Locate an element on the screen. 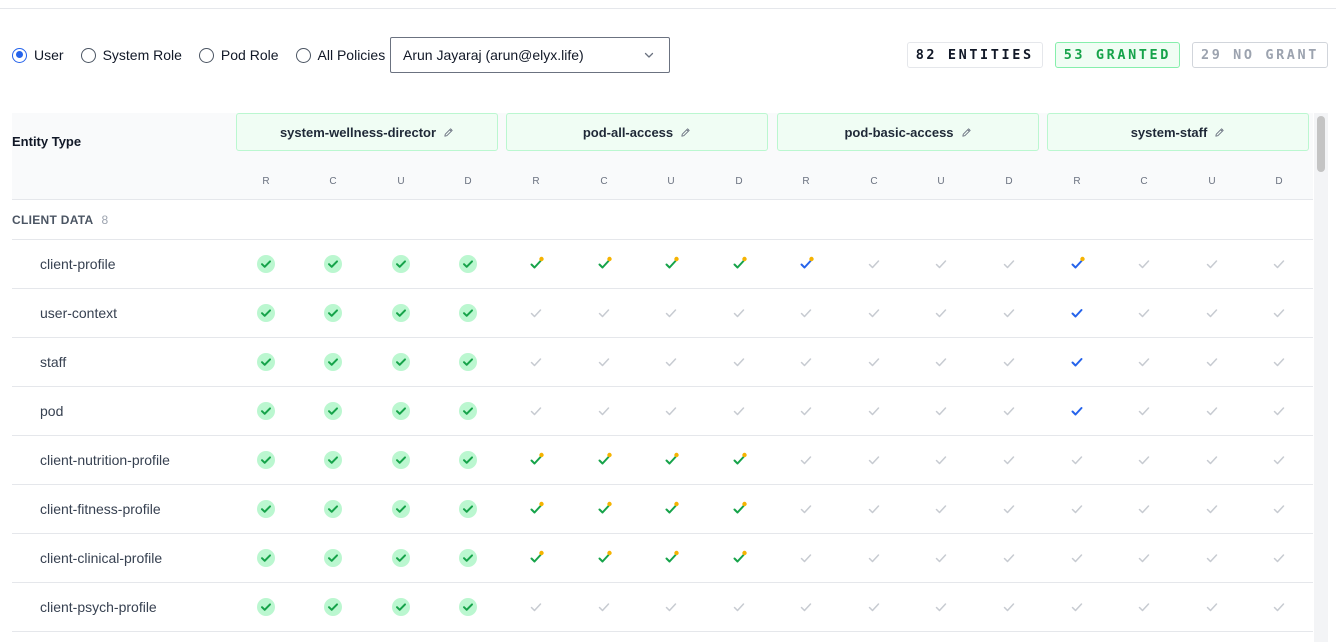 The image size is (1336, 642). radio-pod-role: Pod Role is located at coordinates (238, 55).